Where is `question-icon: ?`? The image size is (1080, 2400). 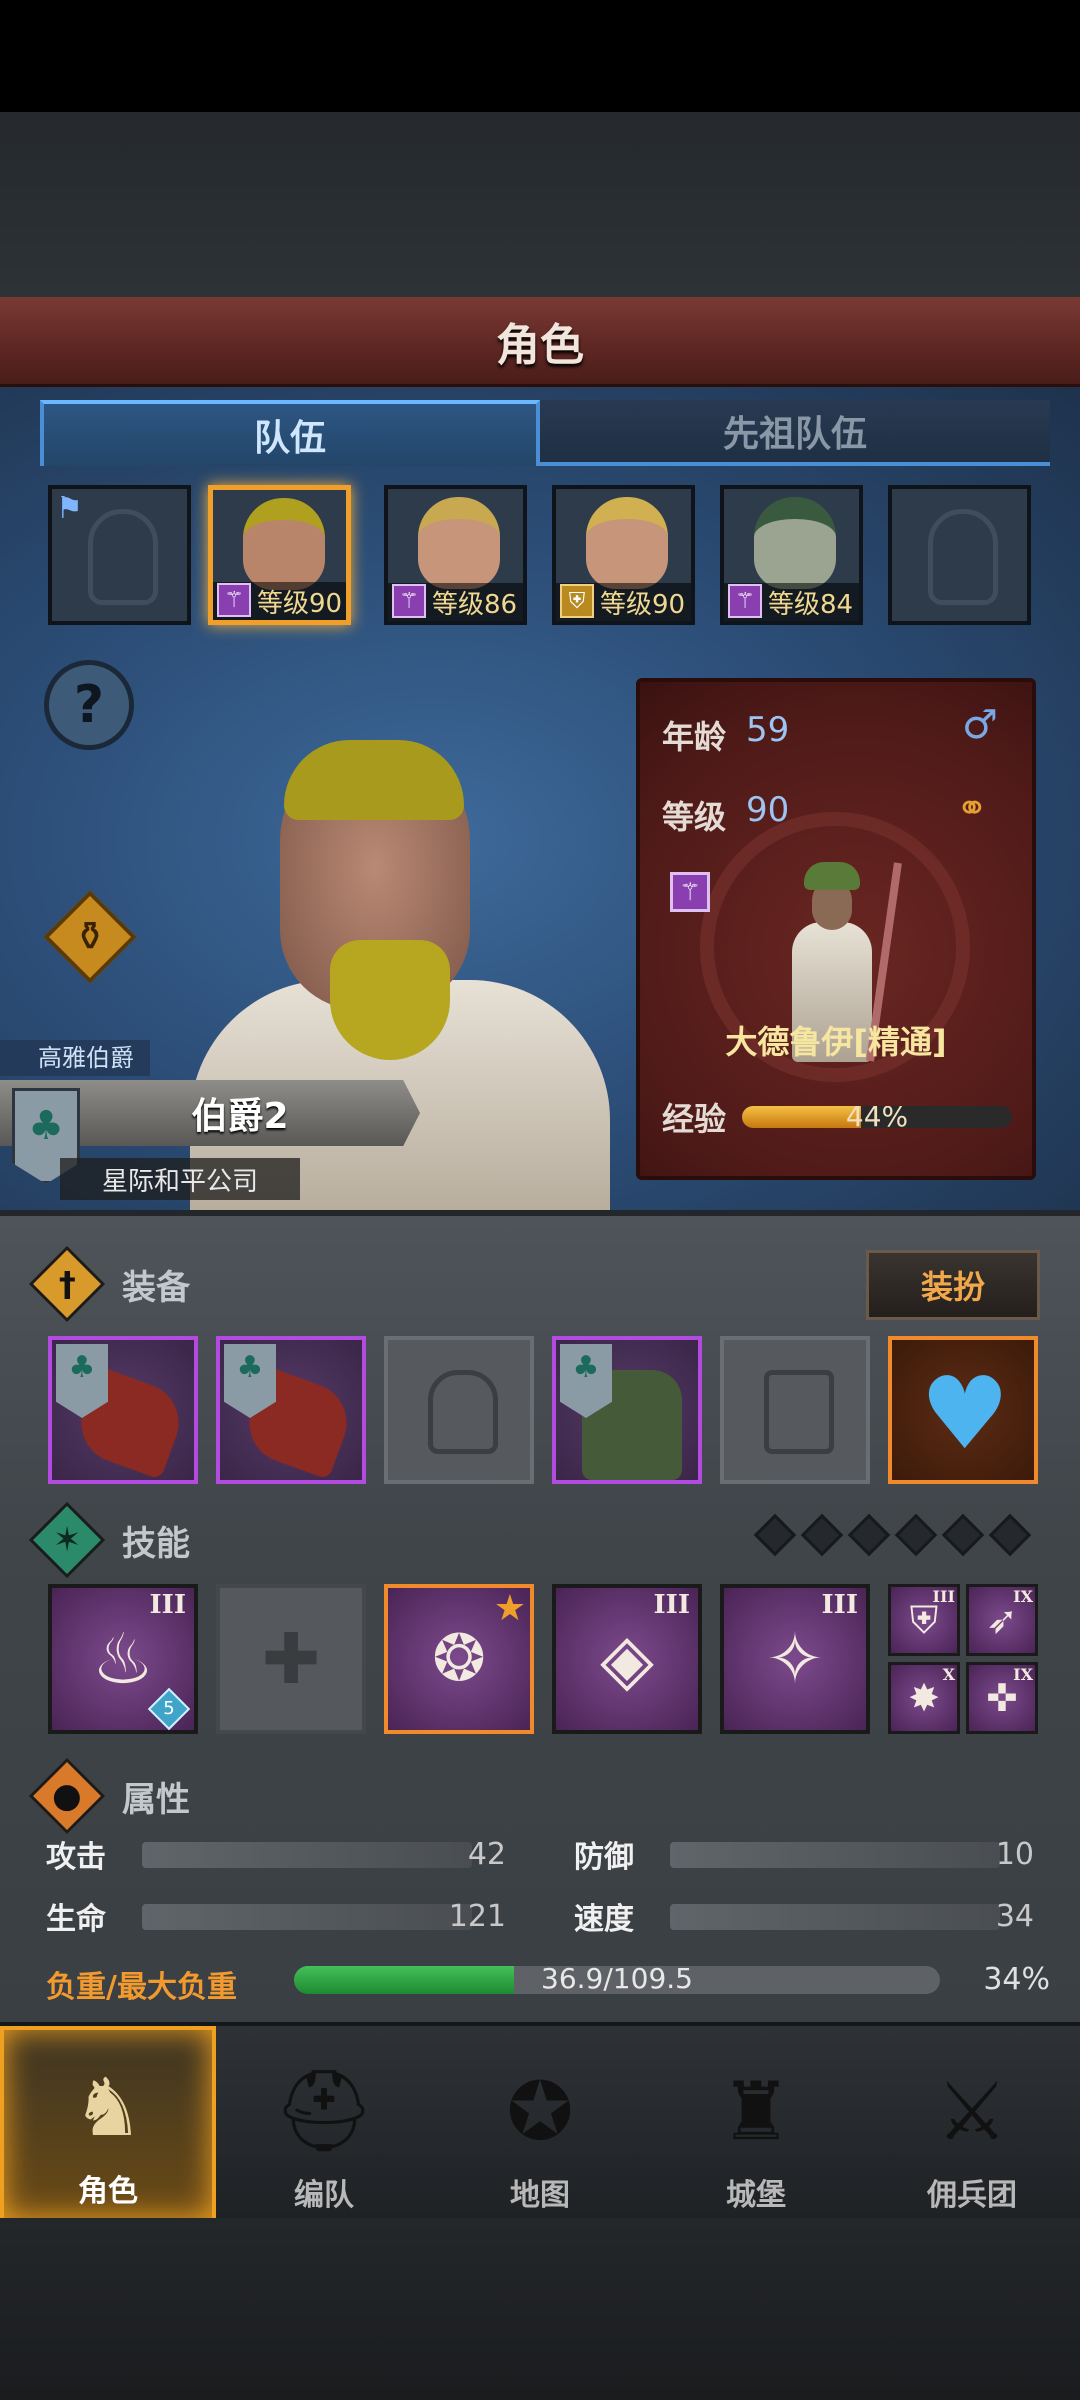
question-icon: ? is located at coordinates (89, 705).